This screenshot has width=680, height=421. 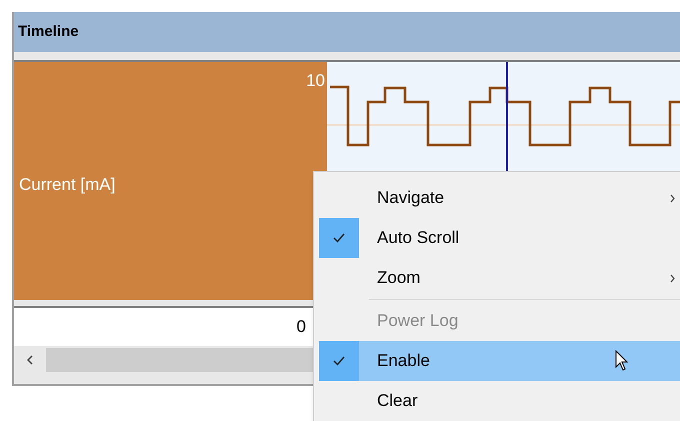 I want to click on panel-title: Timeline, so click(x=48, y=32).